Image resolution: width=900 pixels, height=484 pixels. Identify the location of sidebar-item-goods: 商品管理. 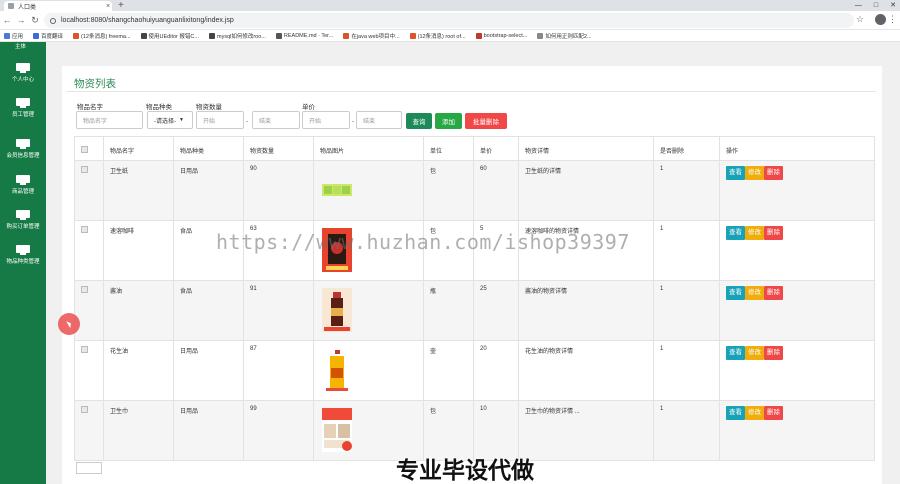
(23, 185).